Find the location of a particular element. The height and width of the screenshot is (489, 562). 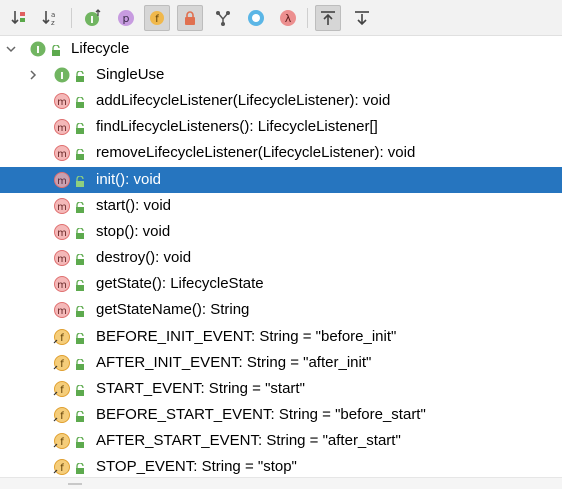

tree-root: I Lifecycle is located at coordinates (281, 49).